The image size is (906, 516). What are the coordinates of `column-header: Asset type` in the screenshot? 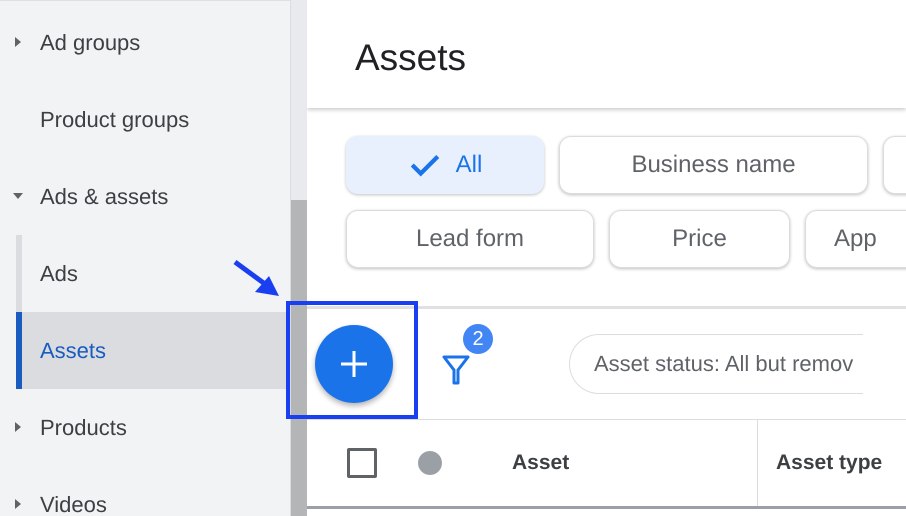 It's located at (829, 463).